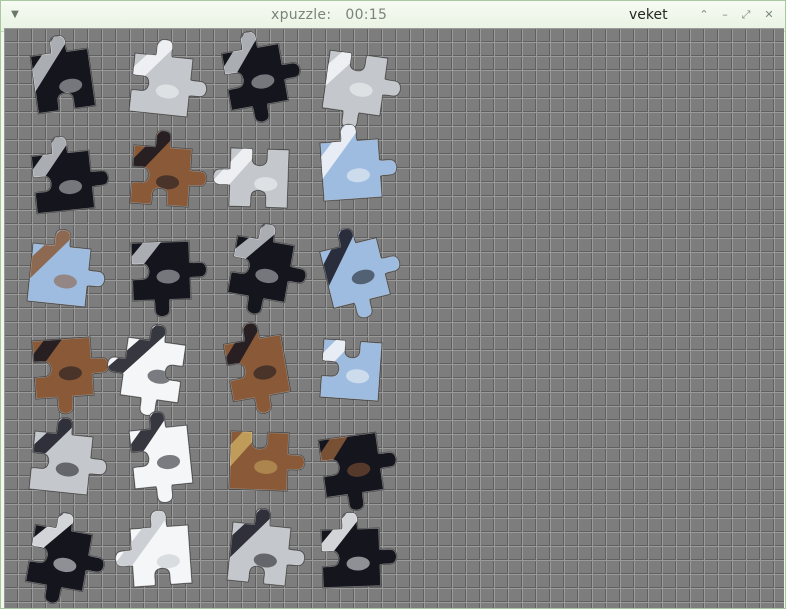 This screenshot has width=786, height=609. Describe the element at coordinates (746, 15) in the screenshot. I see `maximize-icon: ⤢` at that location.